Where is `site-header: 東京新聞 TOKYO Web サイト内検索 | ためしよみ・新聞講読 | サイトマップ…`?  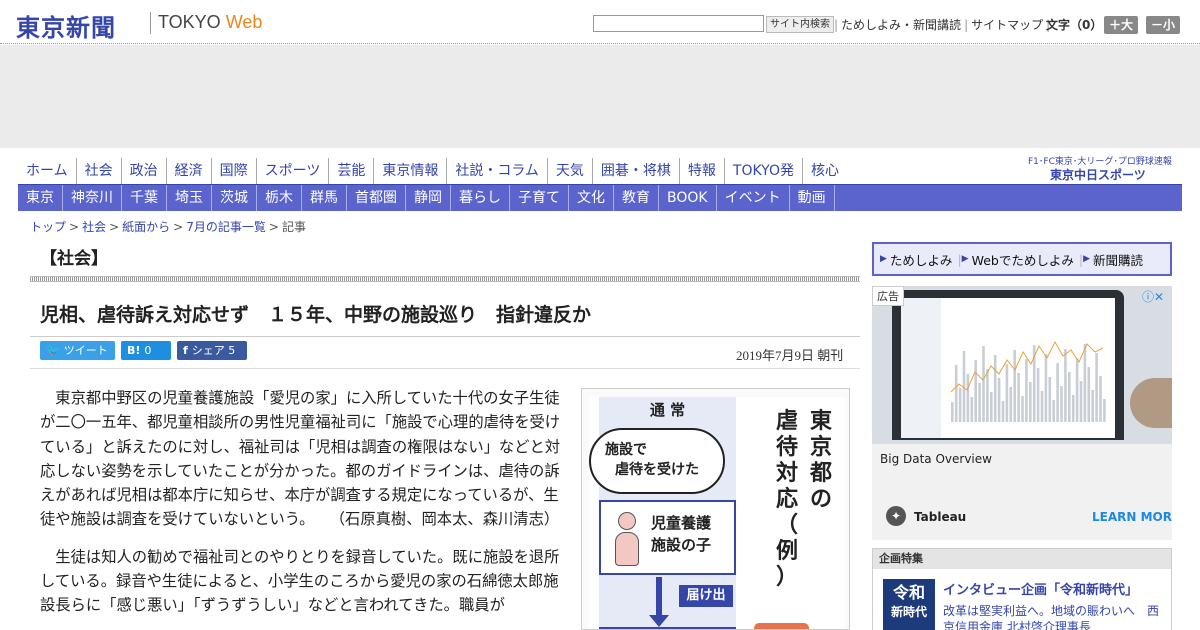 site-header: 東京新聞 TOKYO Web サイト内検索 | ためしよみ・新聞講読 | サイトマップ… is located at coordinates (600, 22).